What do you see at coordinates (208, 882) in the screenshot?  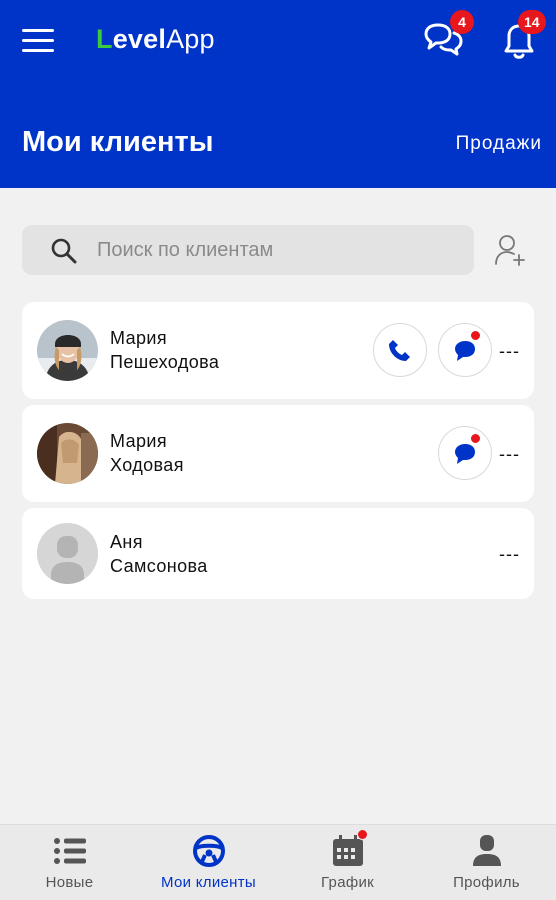 I see `nav-label: Мои клиенты` at bounding box center [208, 882].